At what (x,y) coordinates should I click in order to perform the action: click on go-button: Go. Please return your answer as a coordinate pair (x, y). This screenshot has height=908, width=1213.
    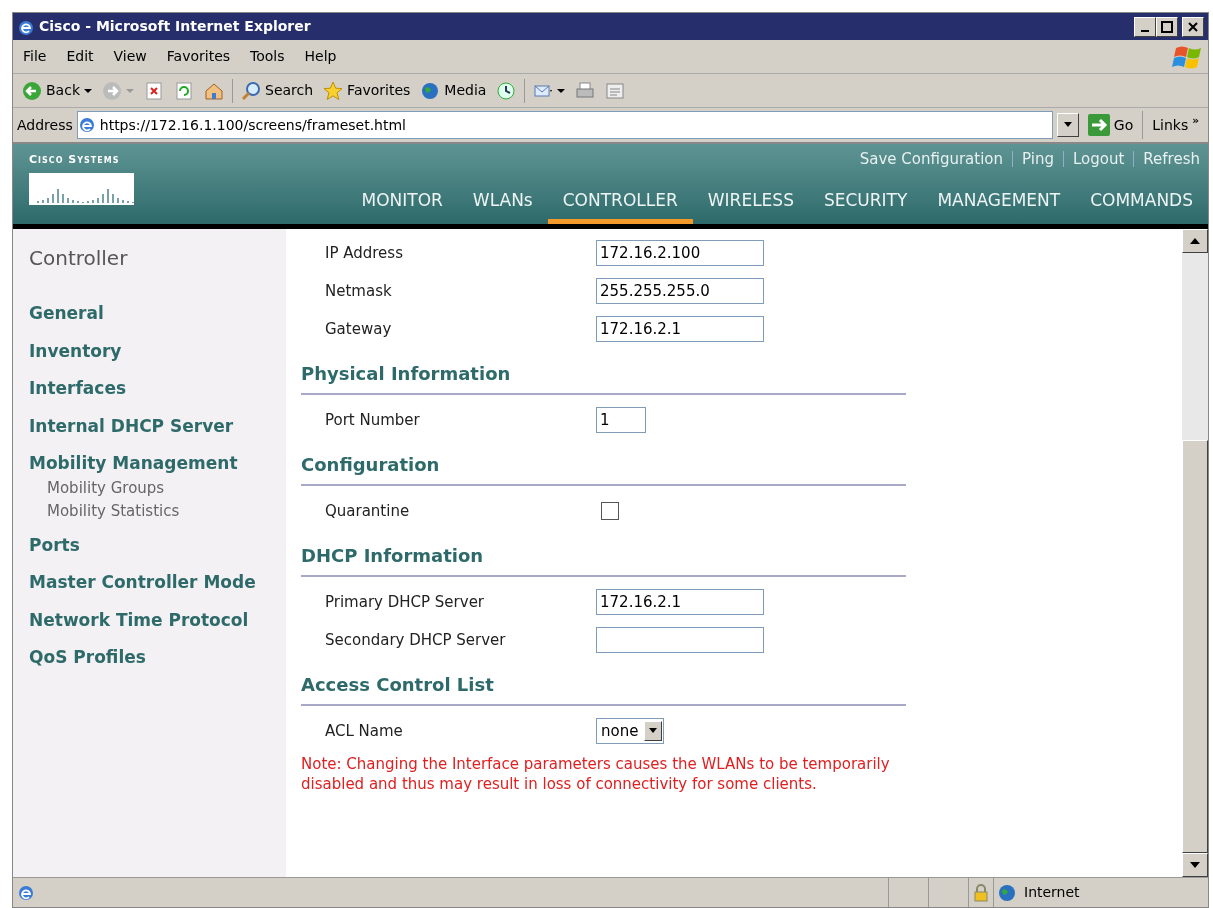
    Looking at the image, I should click on (1110, 125).